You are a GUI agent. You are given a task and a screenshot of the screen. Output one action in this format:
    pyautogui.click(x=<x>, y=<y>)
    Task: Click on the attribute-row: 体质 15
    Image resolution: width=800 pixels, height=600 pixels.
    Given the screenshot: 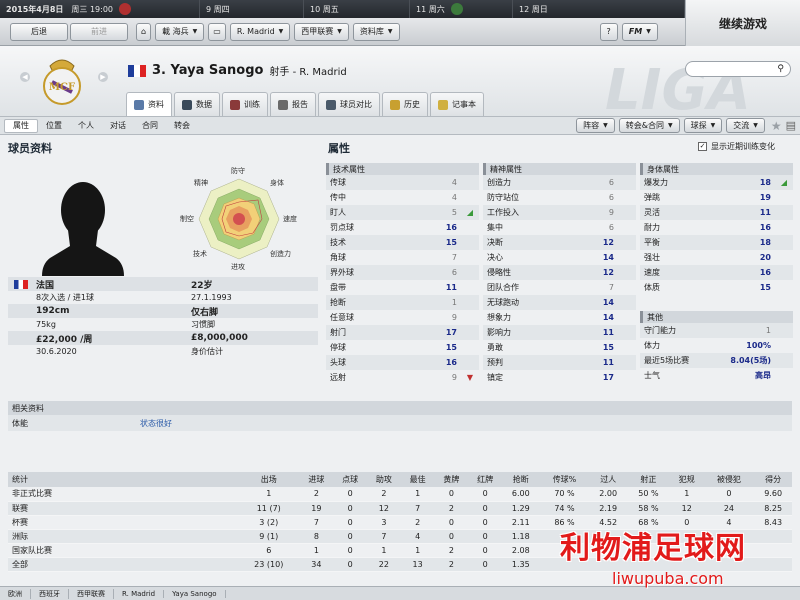 What is the action you would take?
    pyautogui.click(x=716, y=287)
    